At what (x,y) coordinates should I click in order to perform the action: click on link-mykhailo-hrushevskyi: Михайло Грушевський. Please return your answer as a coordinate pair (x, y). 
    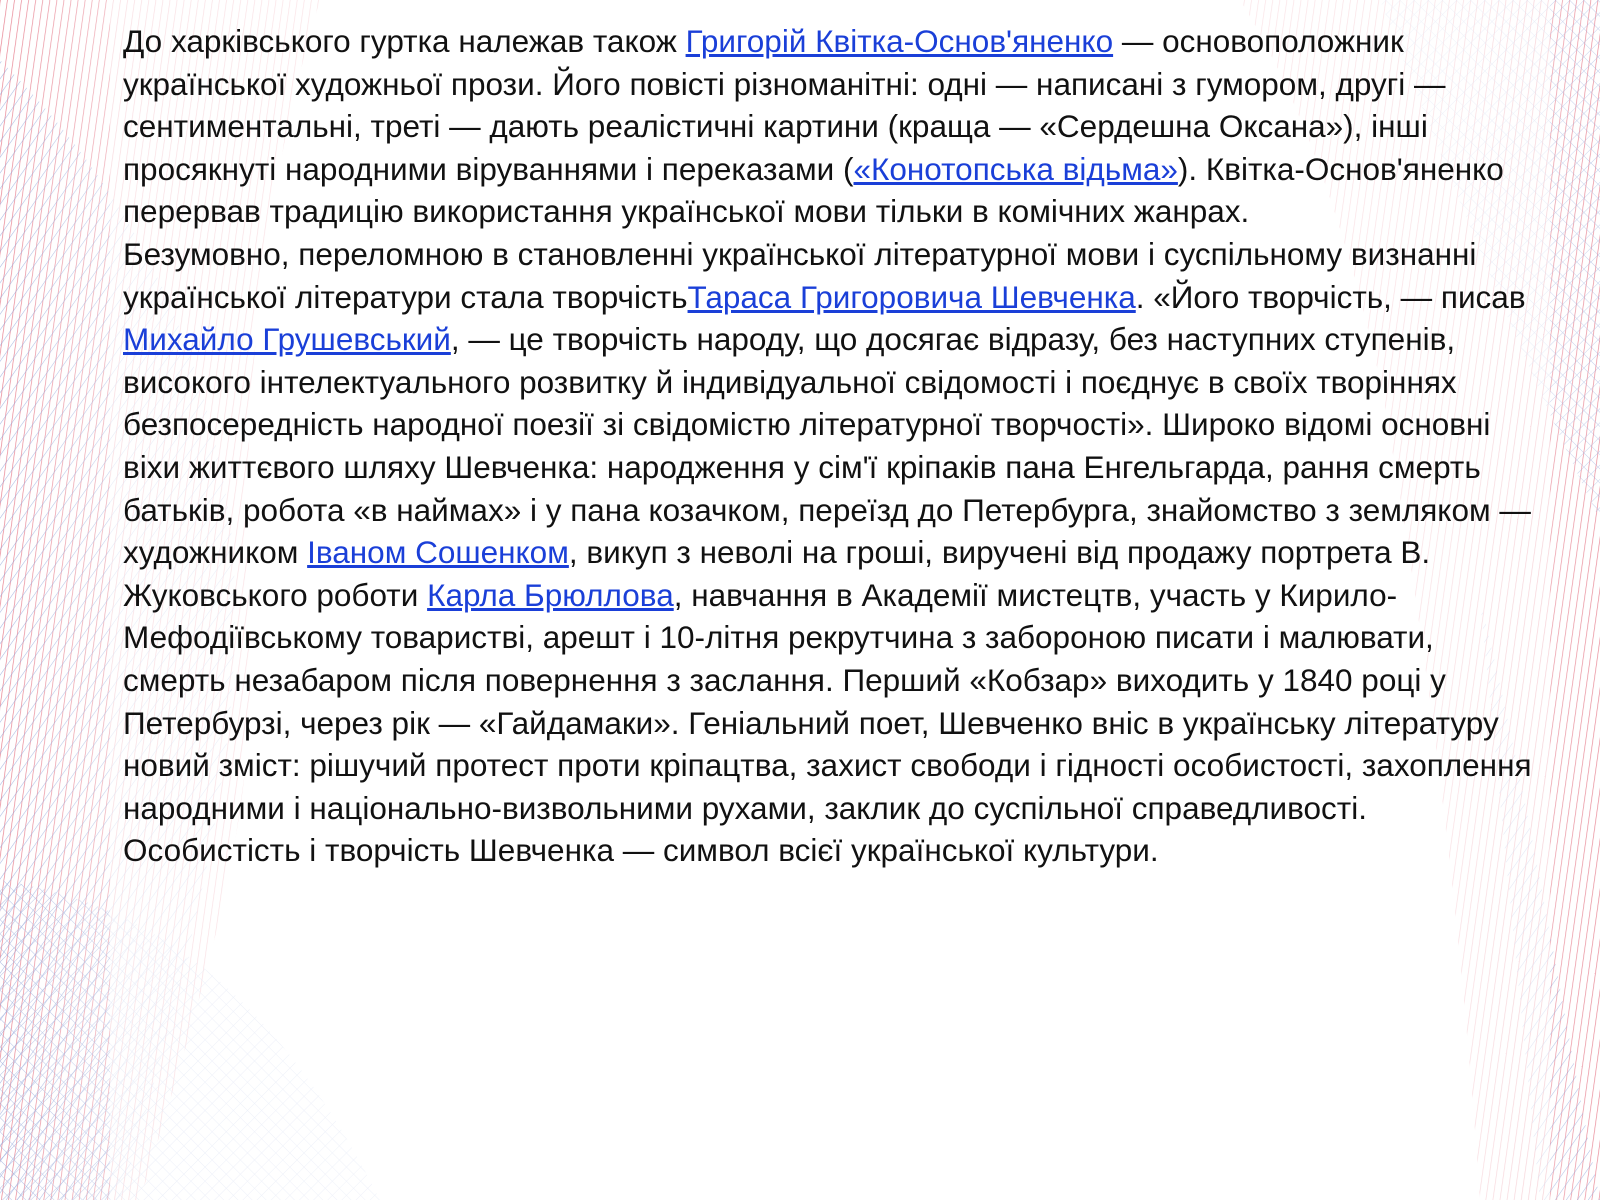
    Looking at the image, I should click on (287, 339).